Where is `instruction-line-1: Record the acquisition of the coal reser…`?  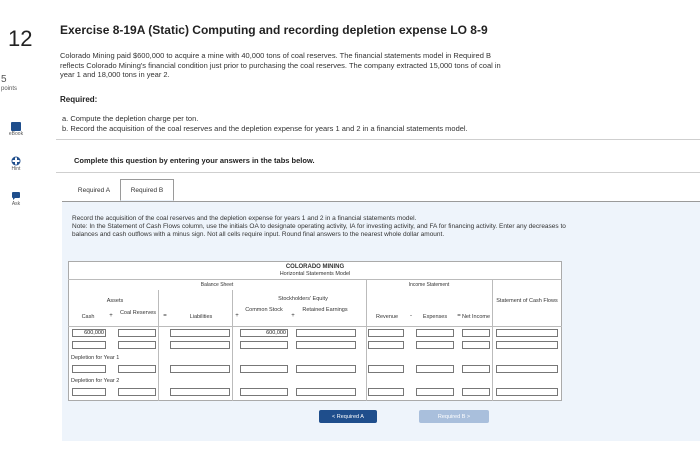 instruction-line-1: Record the acquisition of the coal reser… is located at coordinates (244, 218).